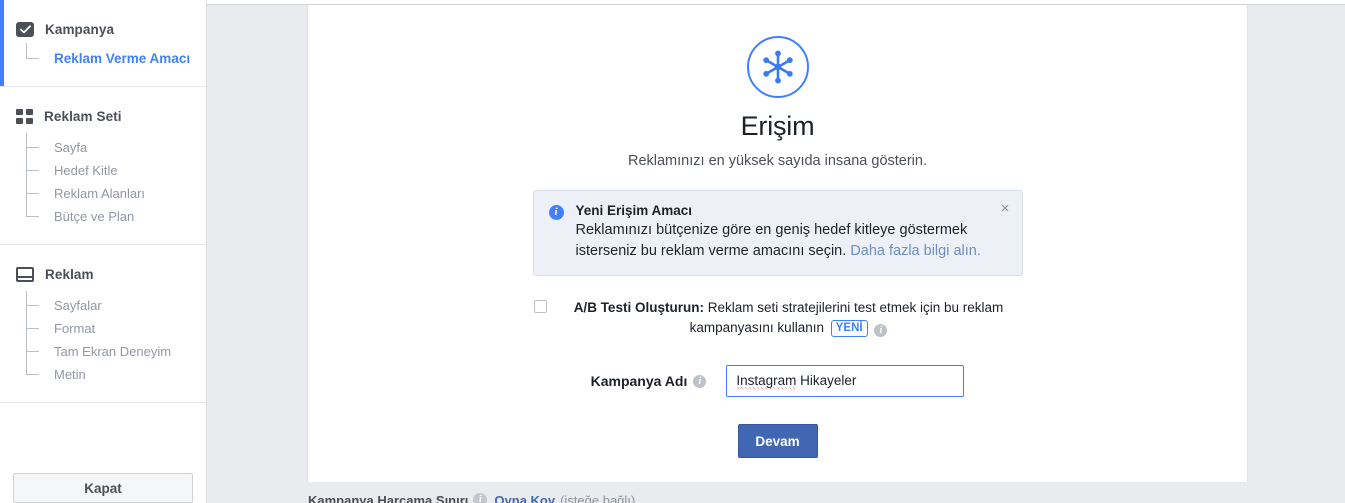 This screenshot has width=1345, height=503. Describe the element at coordinates (24, 116) in the screenshot. I see `grid-icon` at that location.